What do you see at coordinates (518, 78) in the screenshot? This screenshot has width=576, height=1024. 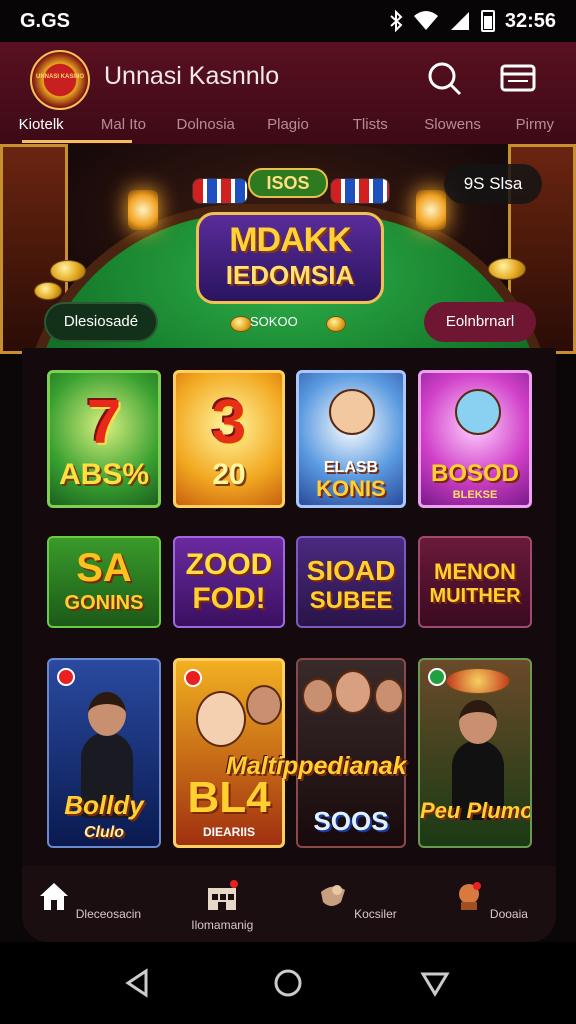 I see `menu-icon` at bounding box center [518, 78].